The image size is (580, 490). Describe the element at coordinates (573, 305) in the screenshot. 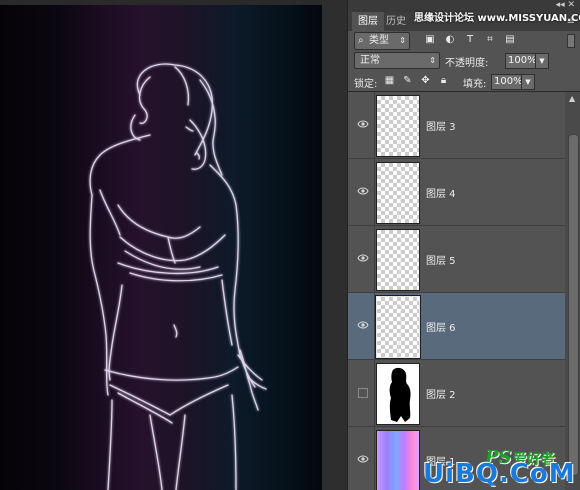

I see `scroll-thumb` at that location.